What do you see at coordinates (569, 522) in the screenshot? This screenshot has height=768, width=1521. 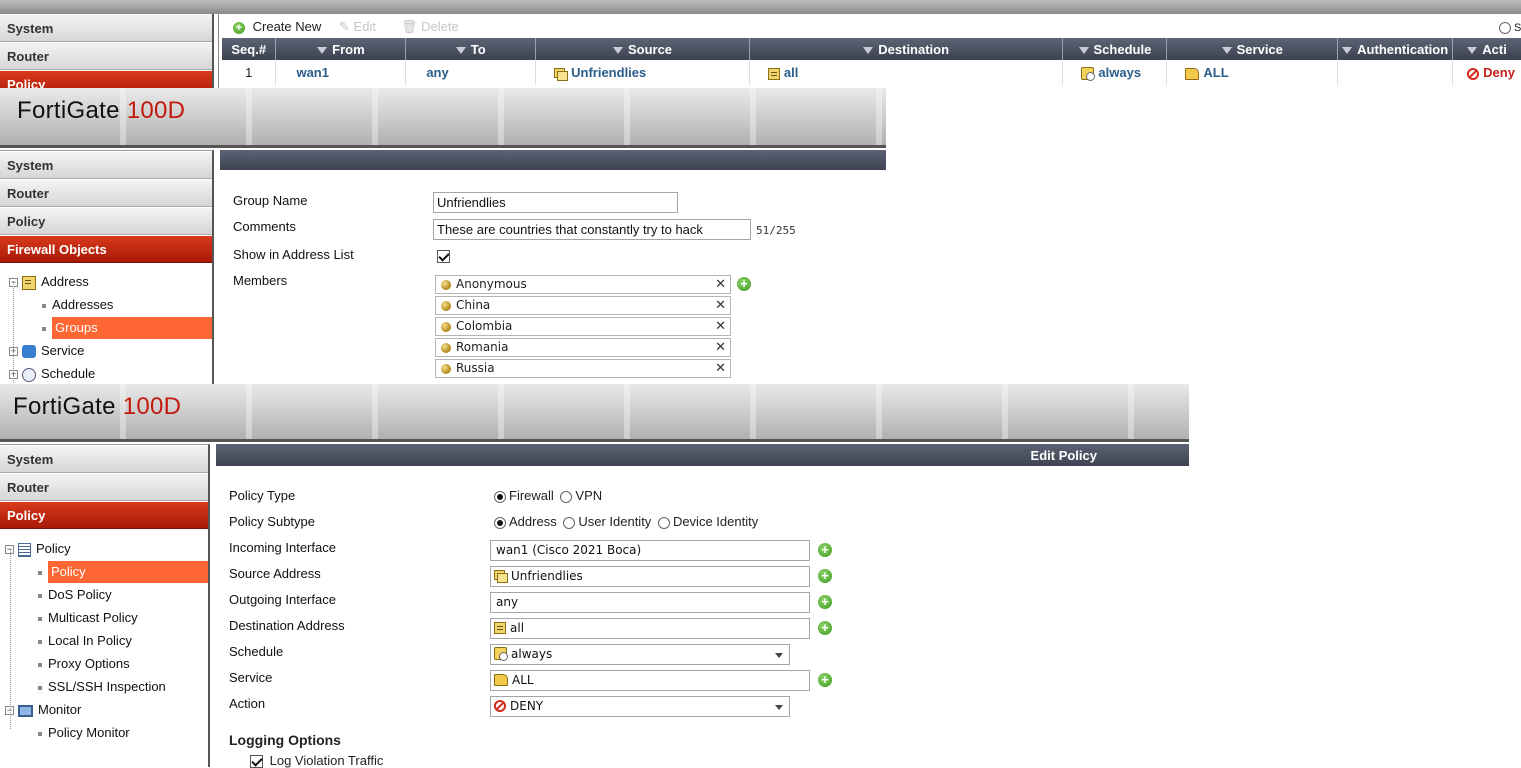 I see `radio-user-identity` at bounding box center [569, 522].